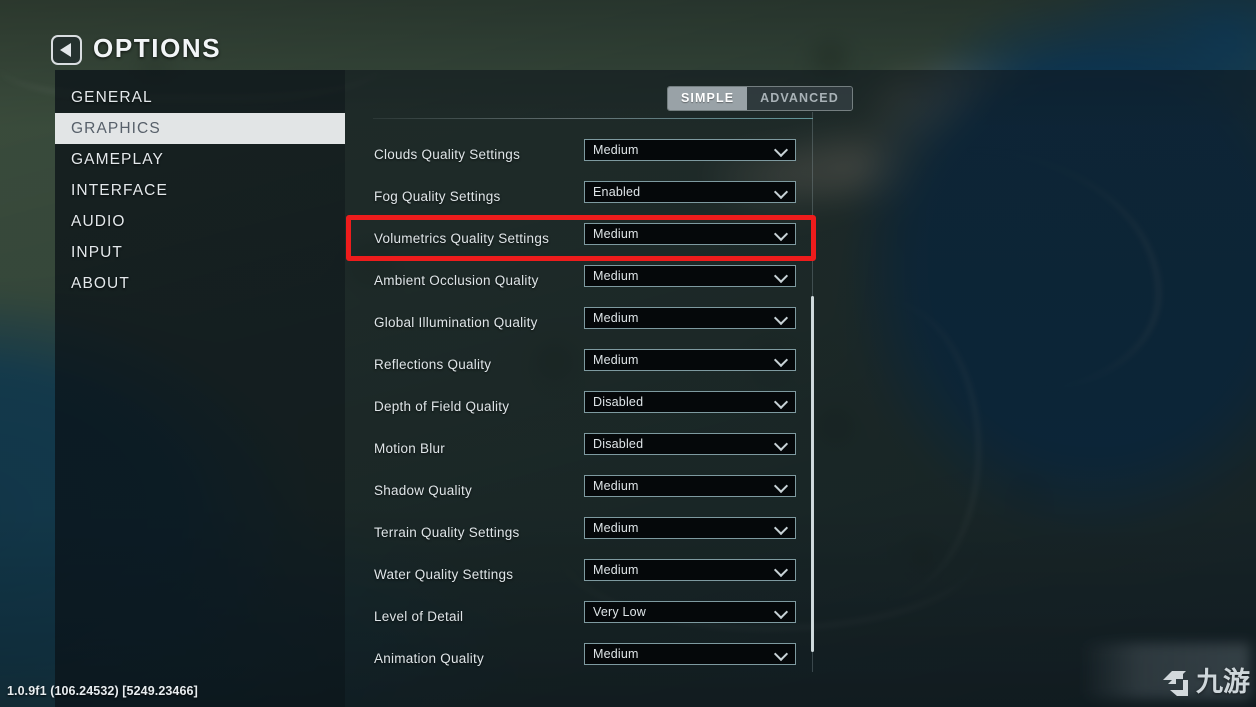  I want to click on setting-label: Depth of Field Quality, so click(442, 406).